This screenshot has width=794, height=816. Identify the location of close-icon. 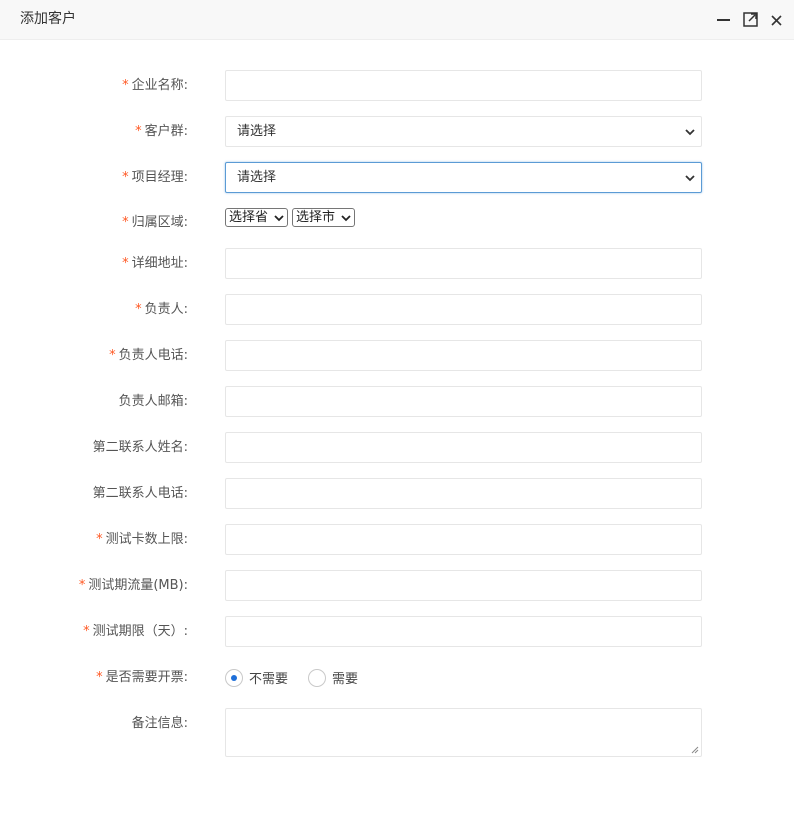
(776, 20).